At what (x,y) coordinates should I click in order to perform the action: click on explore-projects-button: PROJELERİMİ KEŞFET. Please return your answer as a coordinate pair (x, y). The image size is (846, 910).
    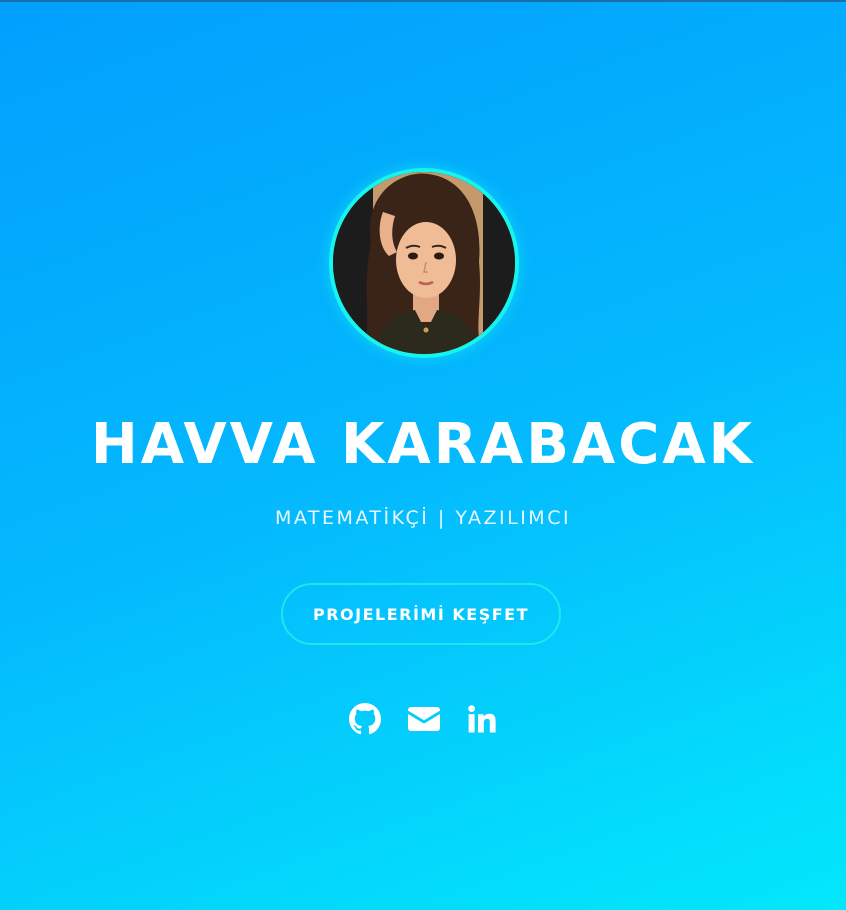
    Looking at the image, I should click on (421, 614).